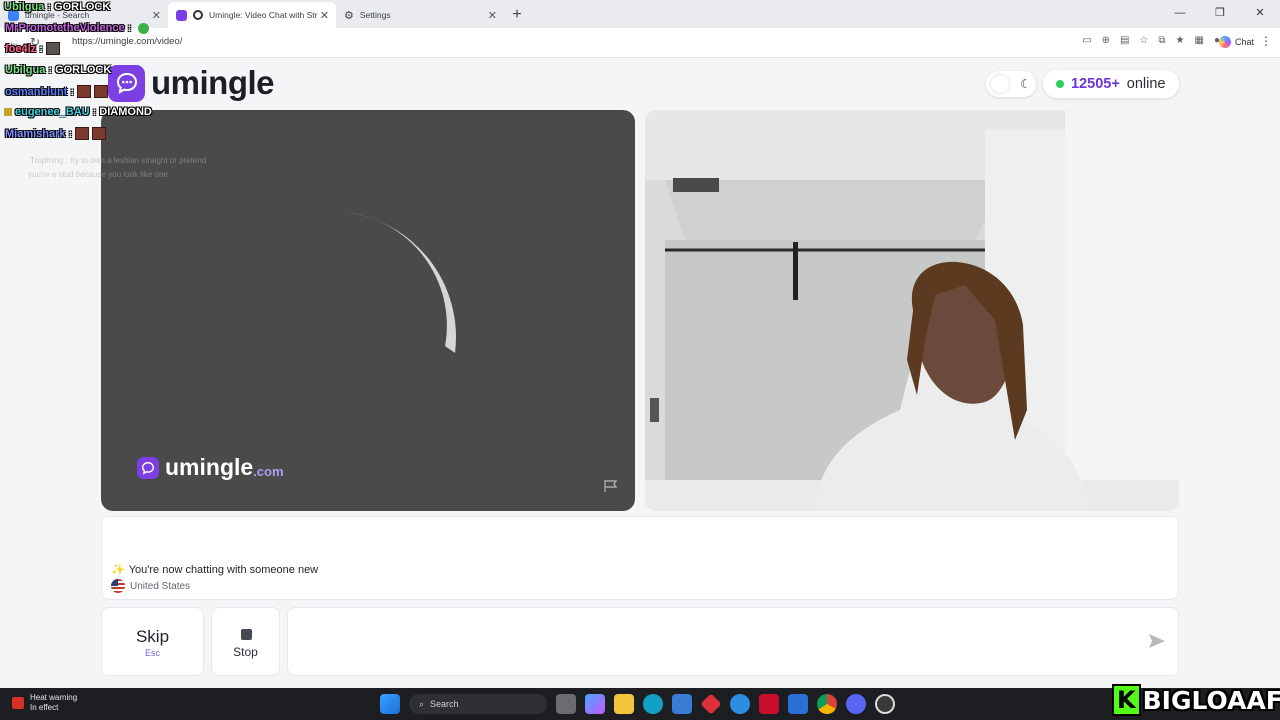 This screenshot has width=1280, height=720. I want to click on search-icon: ⌕, so click(422, 703).